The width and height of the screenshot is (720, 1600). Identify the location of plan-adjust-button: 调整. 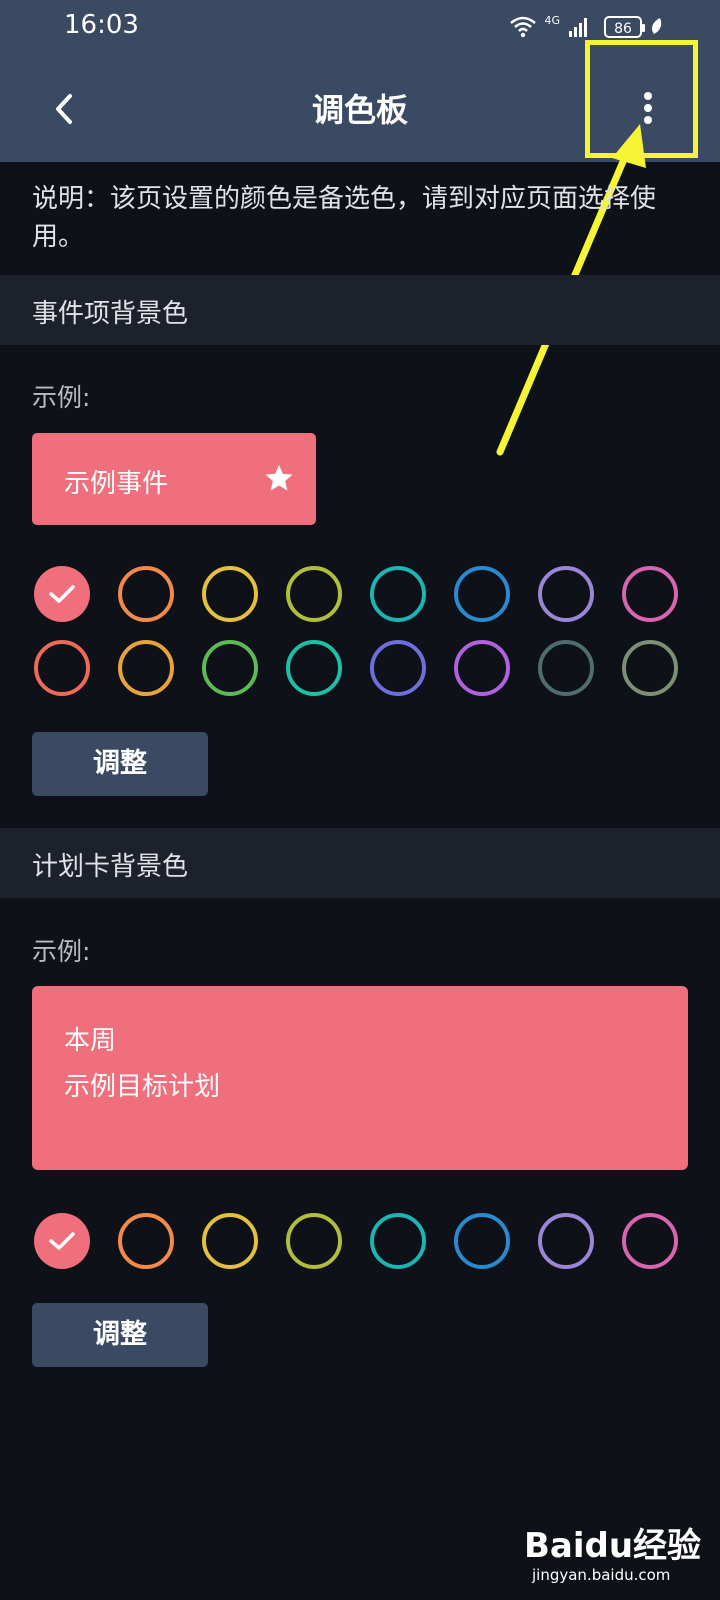
(120, 1335).